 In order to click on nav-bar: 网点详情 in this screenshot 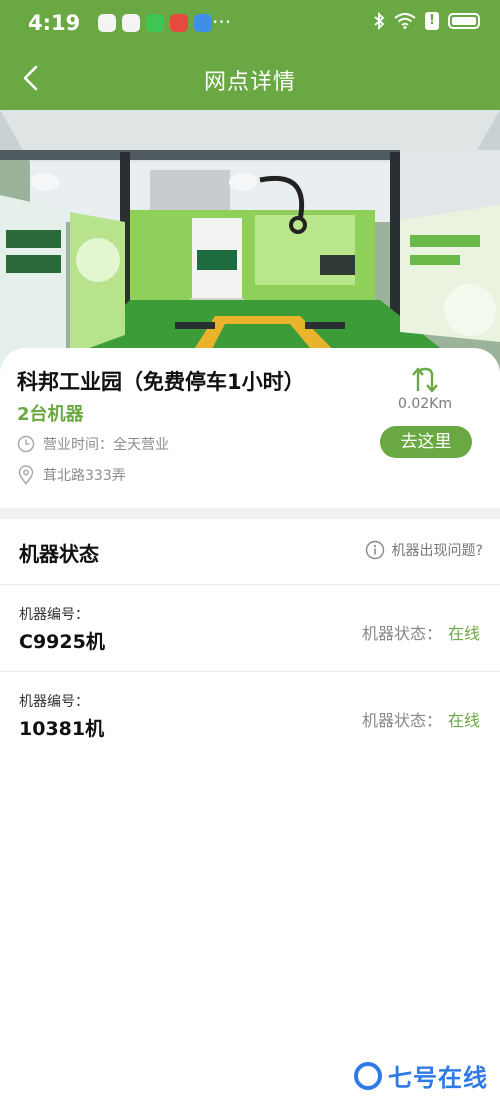, I will do `click(250, 79)`.